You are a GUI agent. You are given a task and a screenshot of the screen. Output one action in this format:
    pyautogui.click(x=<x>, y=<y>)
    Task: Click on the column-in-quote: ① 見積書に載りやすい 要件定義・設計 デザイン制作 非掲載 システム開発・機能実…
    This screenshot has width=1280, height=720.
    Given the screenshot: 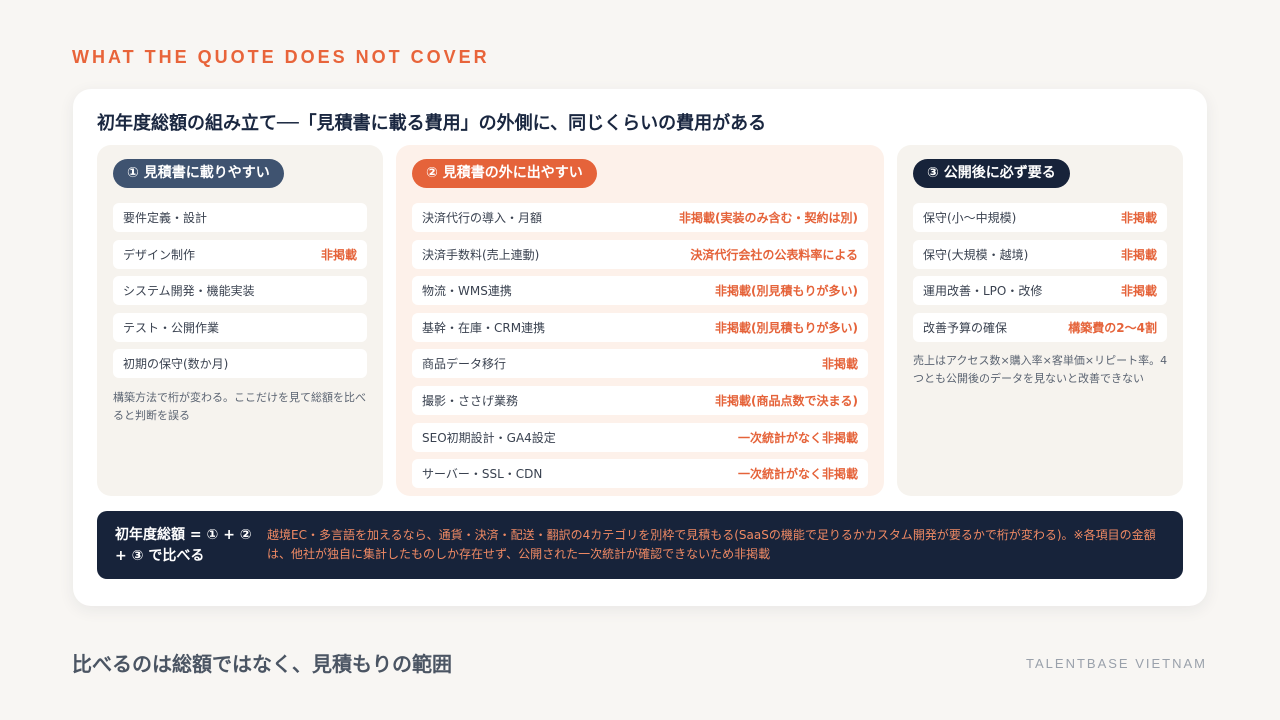 What is the action you would take?
    pyautogui.click(x=240, y=320)
    